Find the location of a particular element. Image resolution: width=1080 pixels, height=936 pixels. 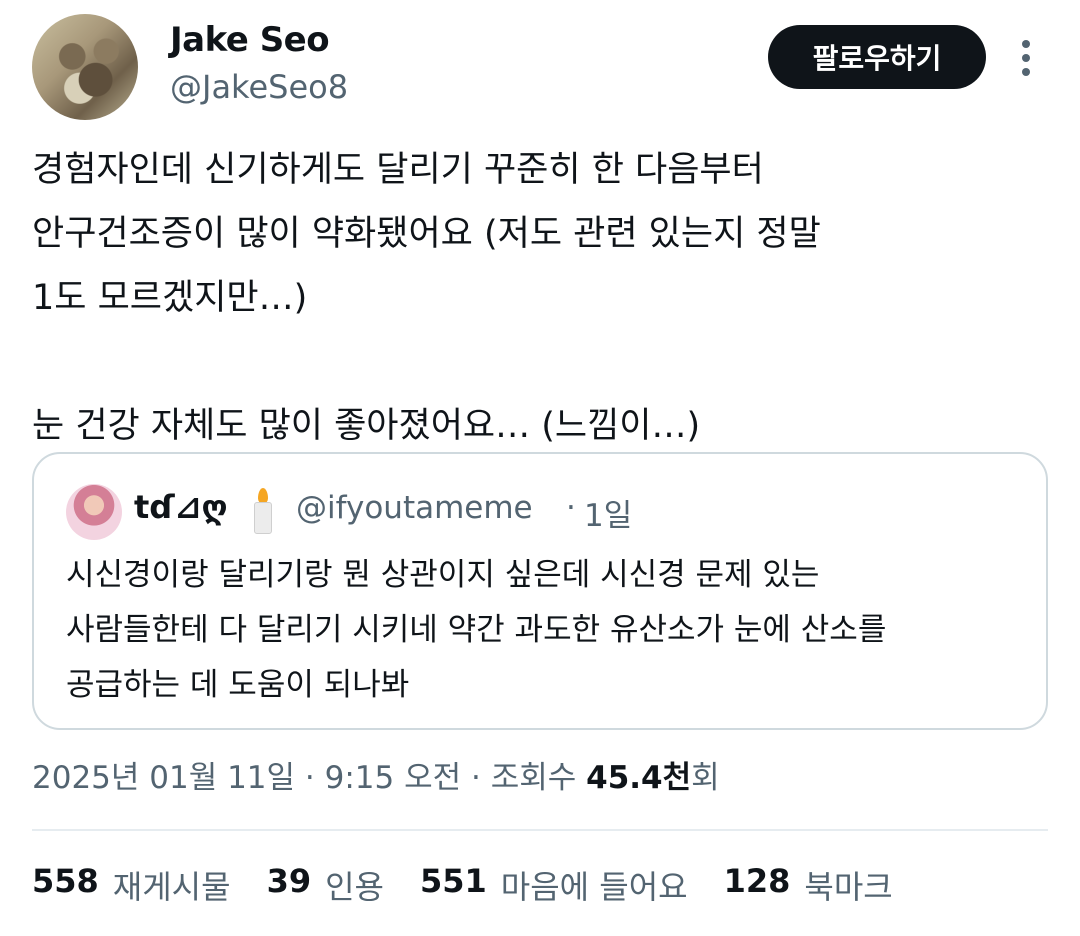

quoted-timestamp: 1일 is located at coordinates (608, 516).